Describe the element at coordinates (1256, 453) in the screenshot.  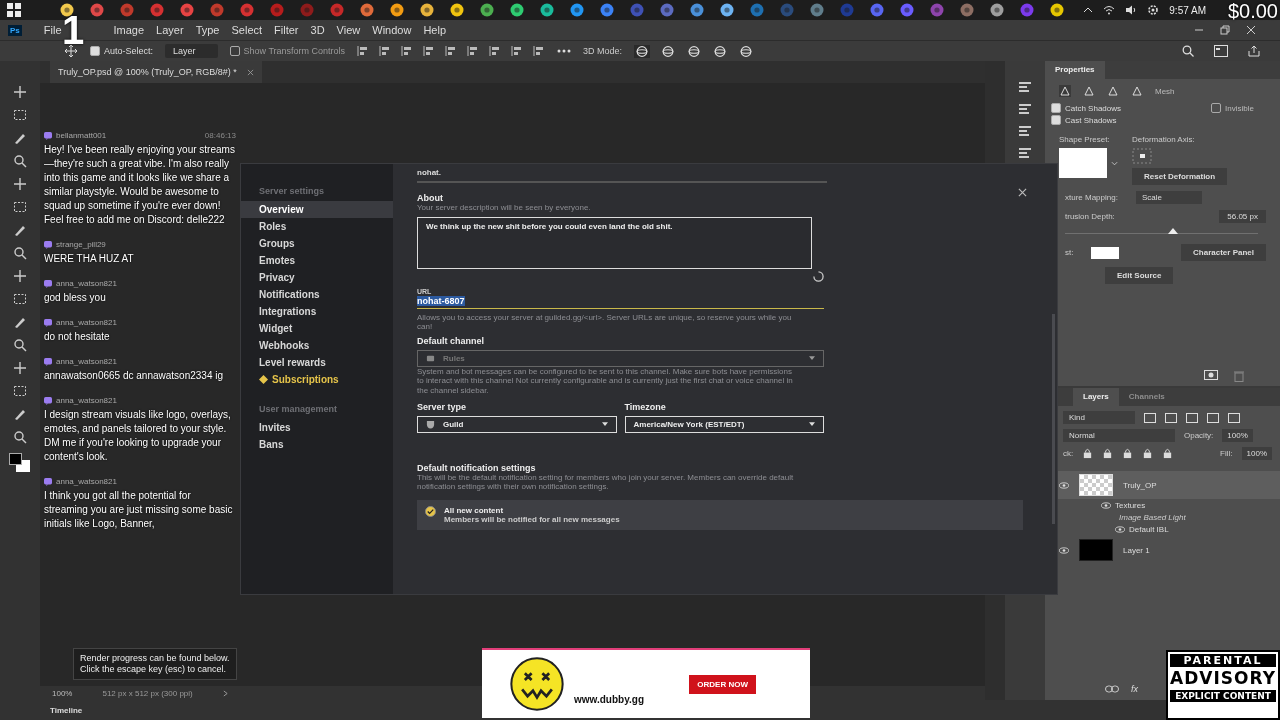
I see `fill-field: 100%` at that location.